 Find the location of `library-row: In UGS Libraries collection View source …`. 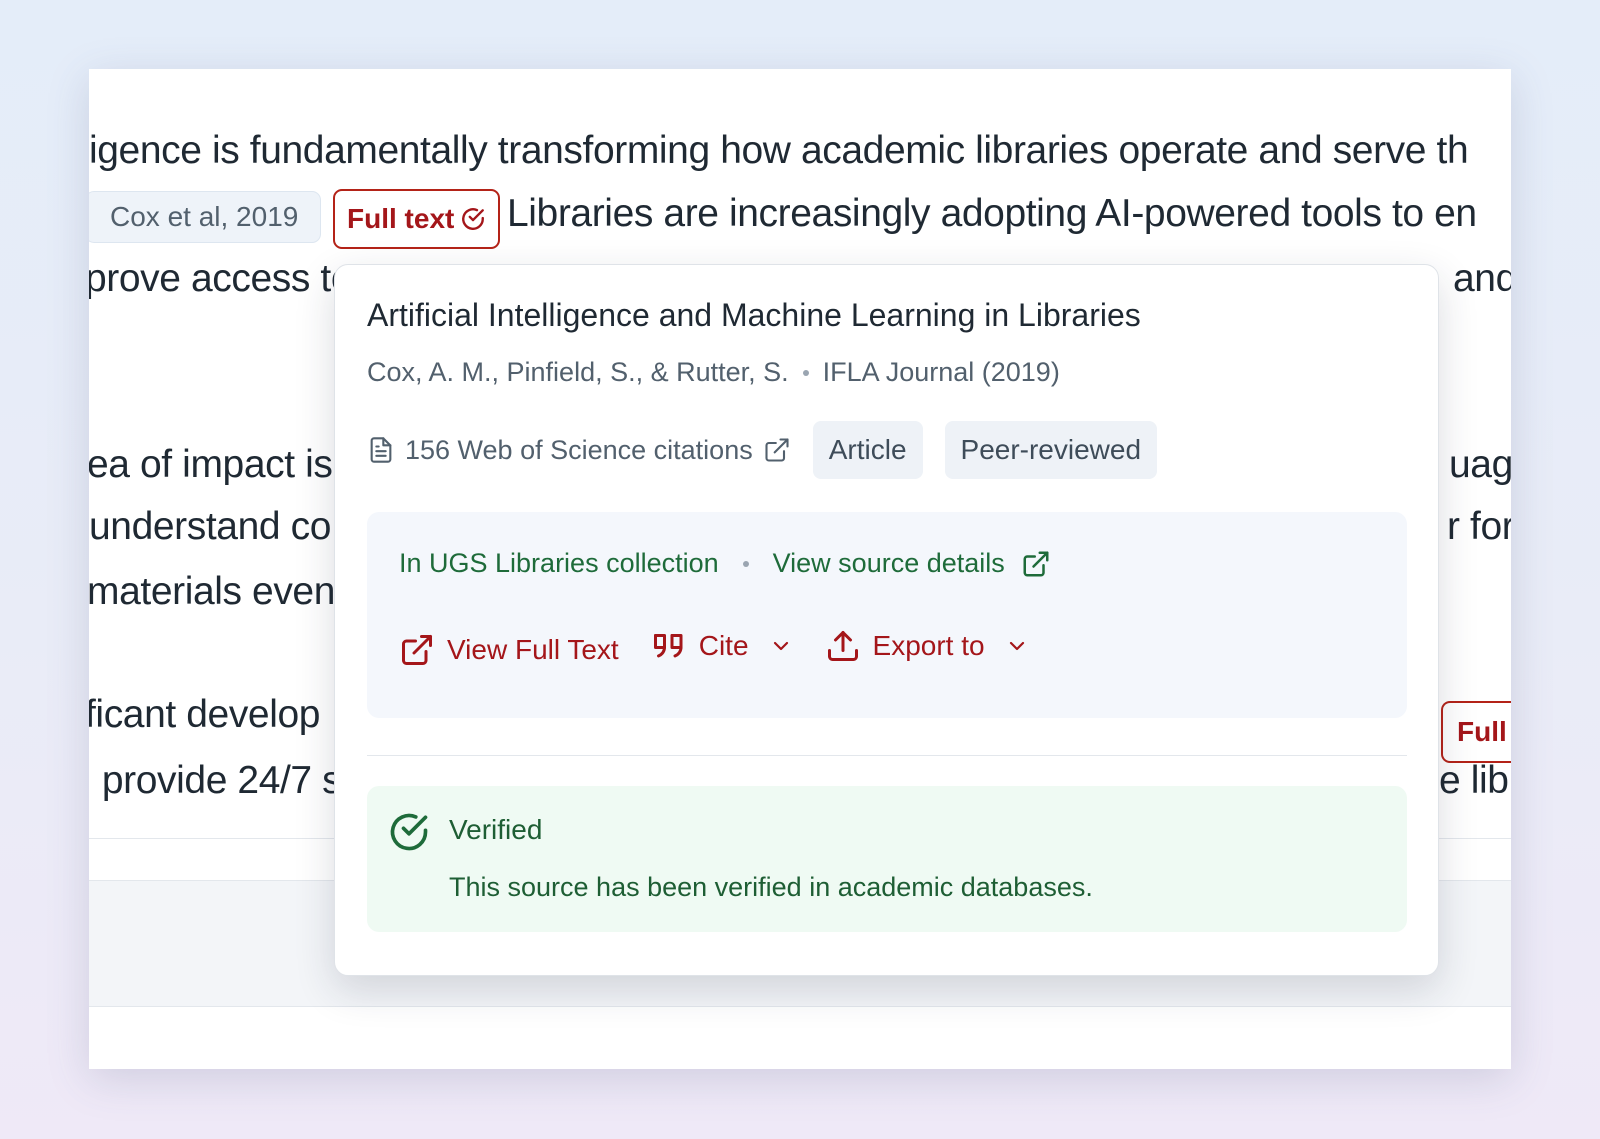

library-row: In UGS Libraries collection View source … is located at coordinates (725, 563).